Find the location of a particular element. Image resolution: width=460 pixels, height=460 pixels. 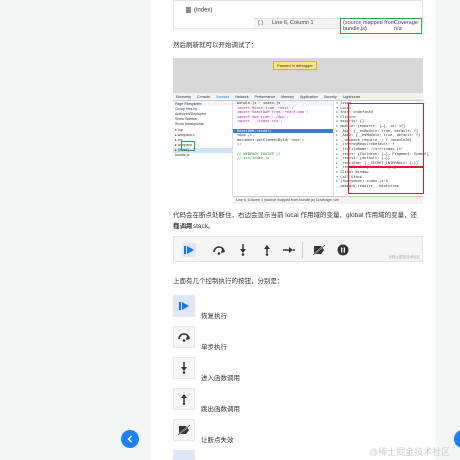

chevron-left-icon is located at coordinates (129, 439).